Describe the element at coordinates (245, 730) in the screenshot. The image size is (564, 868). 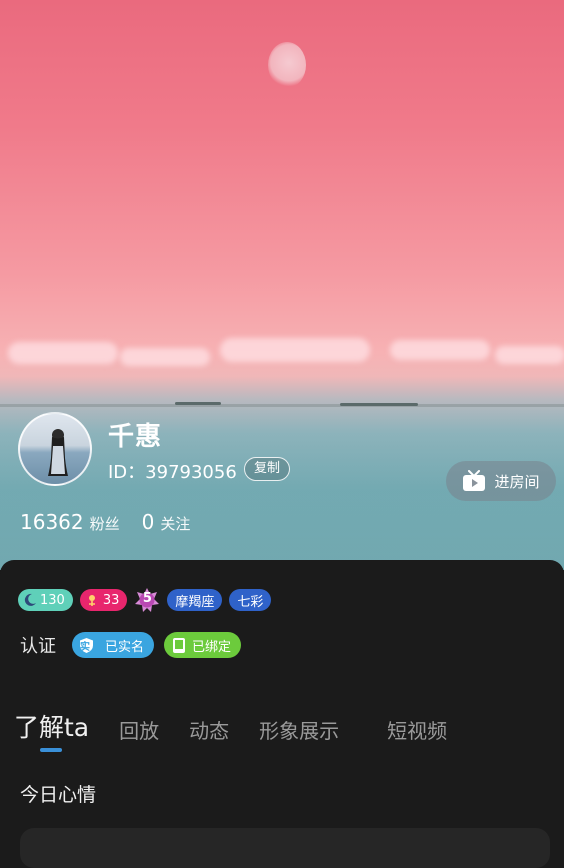
I see `profile-tabs: 了解ta 回放 动态 形象展示 短视频` at that location.